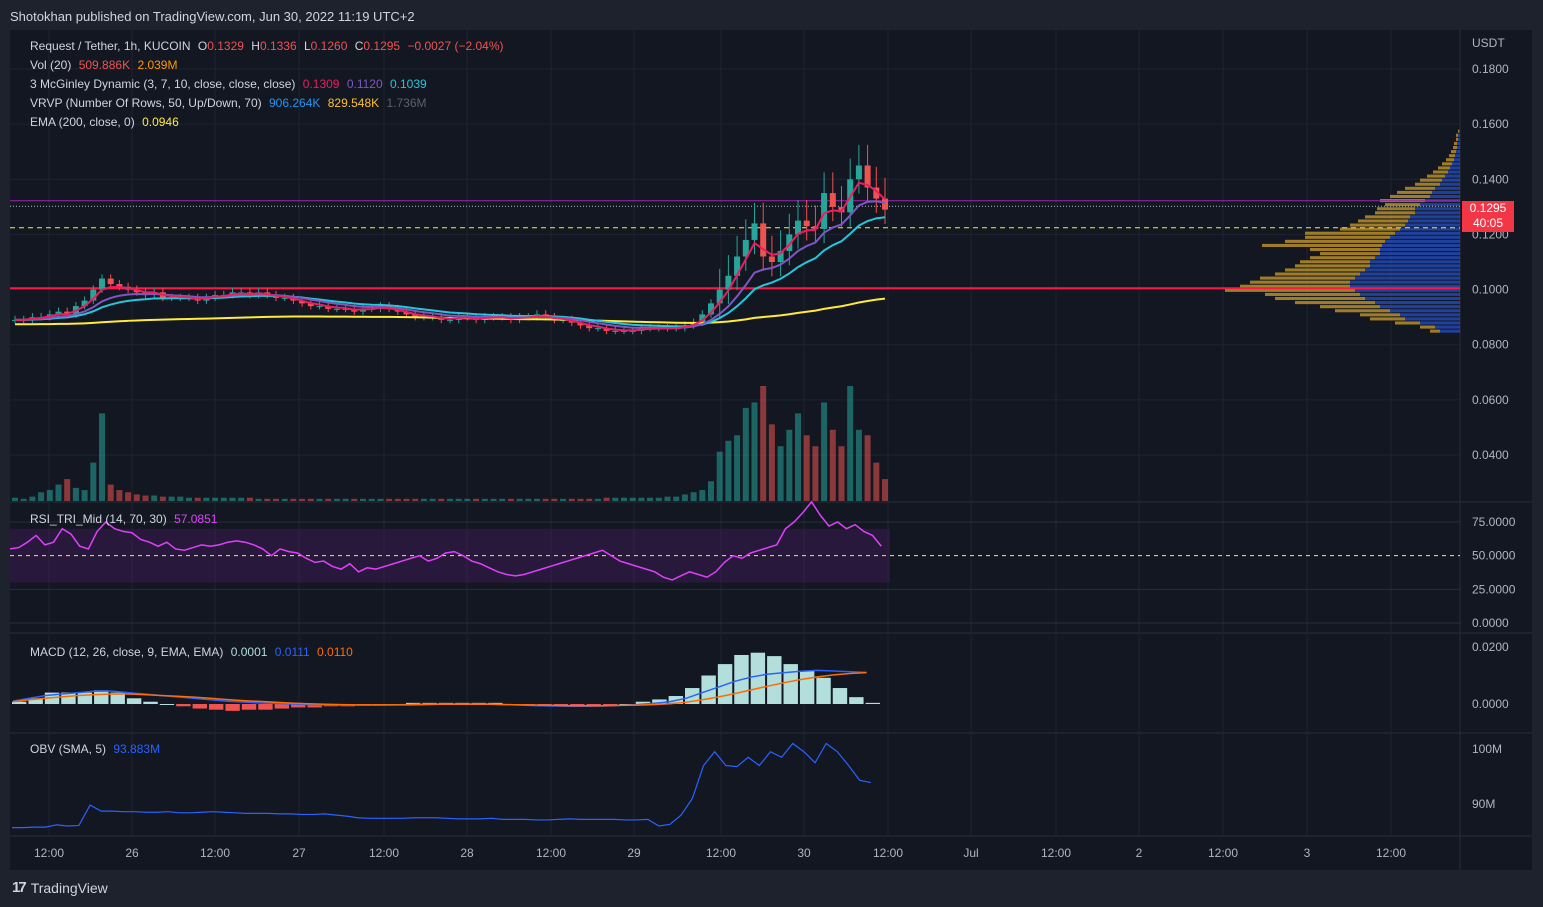  Describe the element at coordinates (1307, 853) in the screenshot. I see `x-tick-label: 3` at that location.